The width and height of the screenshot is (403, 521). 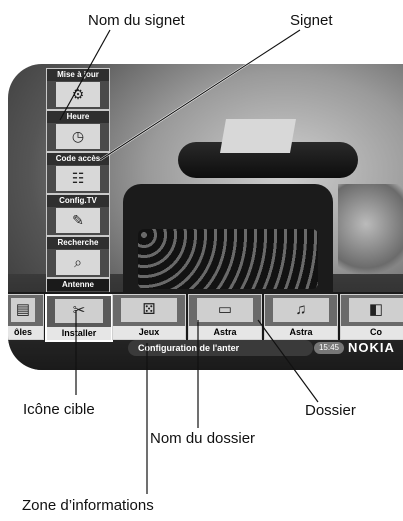 What do you see at coordinates (85, 75) in the screenshot?
I see `line-bookmark-name` at bounding box center [85, 75].